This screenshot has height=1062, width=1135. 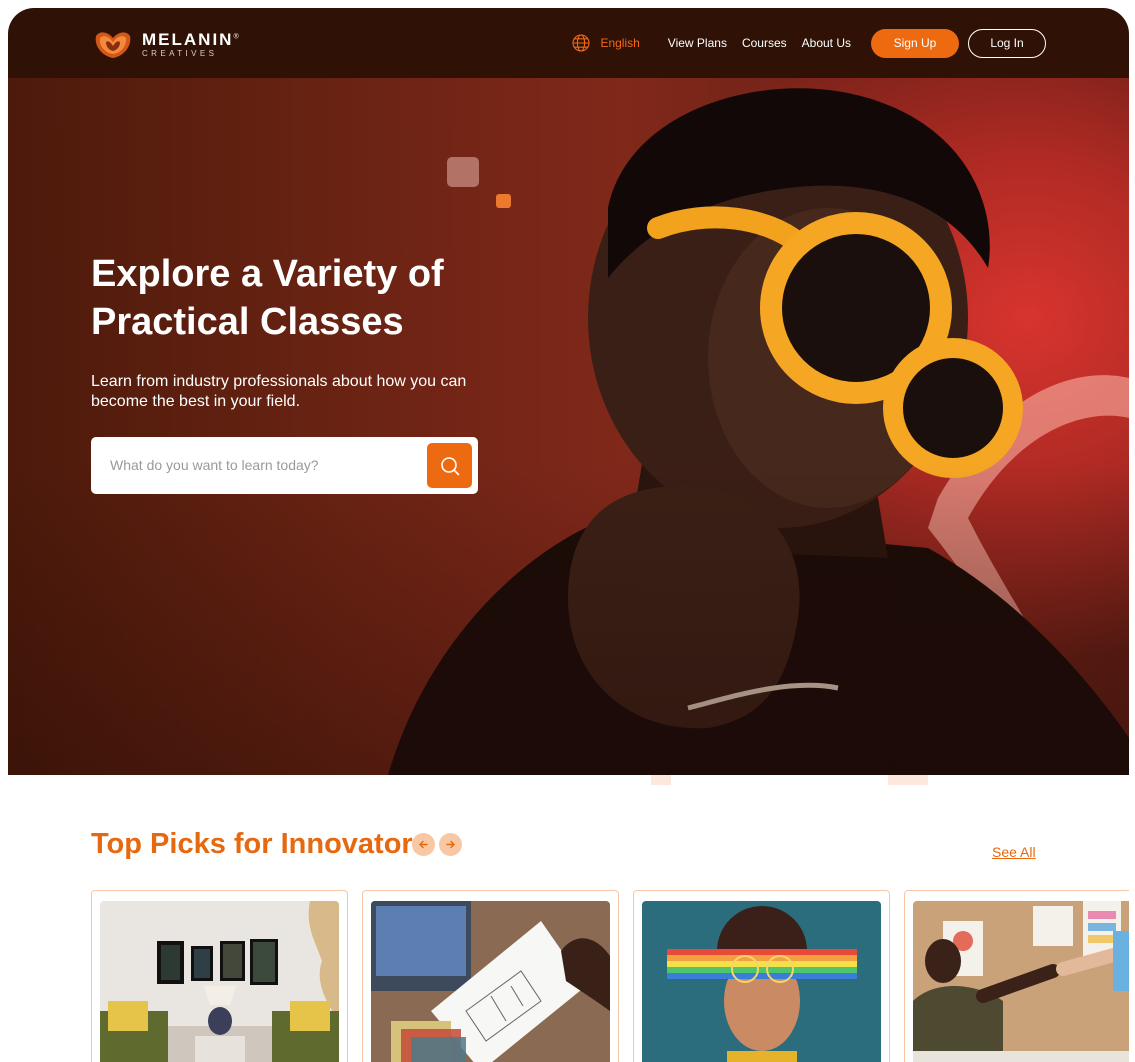 I want to click on carousel-prev-button, so click(x=423, y=844).